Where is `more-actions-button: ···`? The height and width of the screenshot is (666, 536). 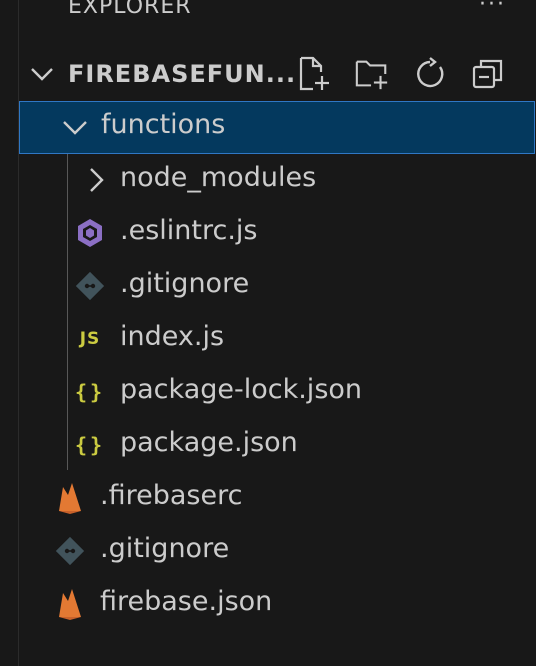
more-actions-button: ··· is located at coordinates (492, 8).